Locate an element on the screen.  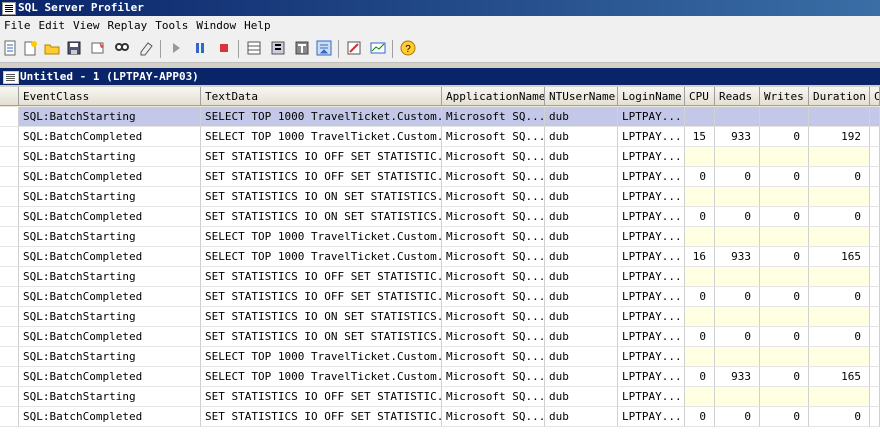
column-header-reads: Reads is located at coordinates (737, 96).